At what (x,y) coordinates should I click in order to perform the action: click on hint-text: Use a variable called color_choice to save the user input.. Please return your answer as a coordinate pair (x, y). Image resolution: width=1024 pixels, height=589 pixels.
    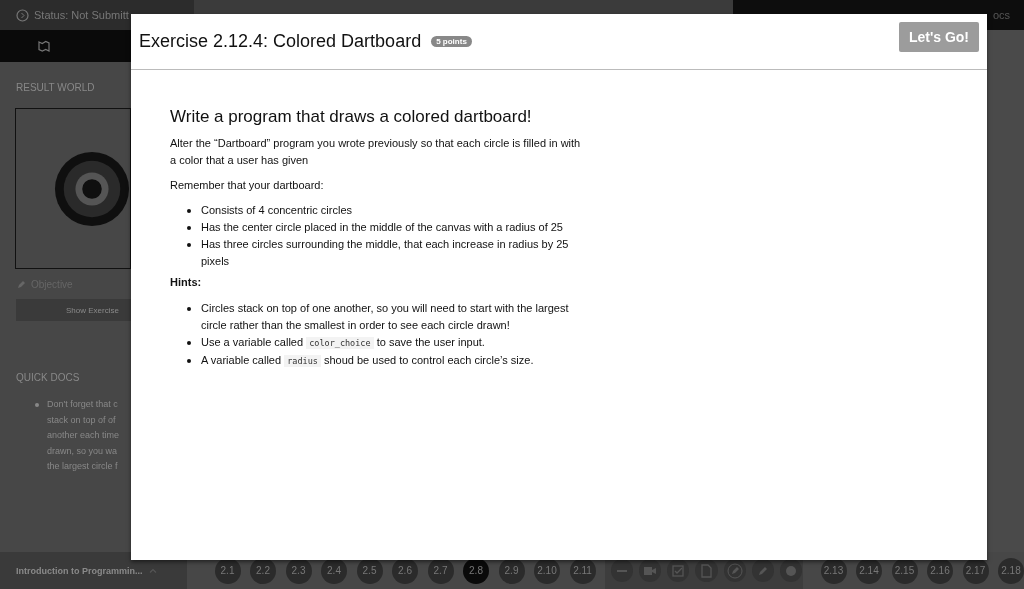
    Looking at the image, I should click on (343, 342).